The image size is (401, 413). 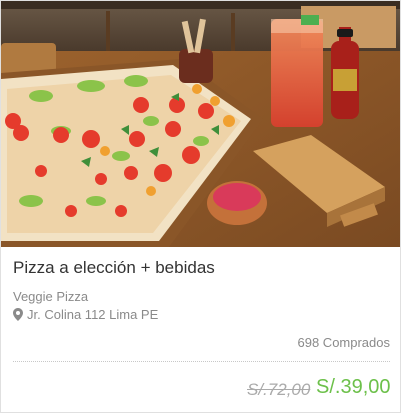 I want to click on map-pin-icon, so click(x=18, y=314).